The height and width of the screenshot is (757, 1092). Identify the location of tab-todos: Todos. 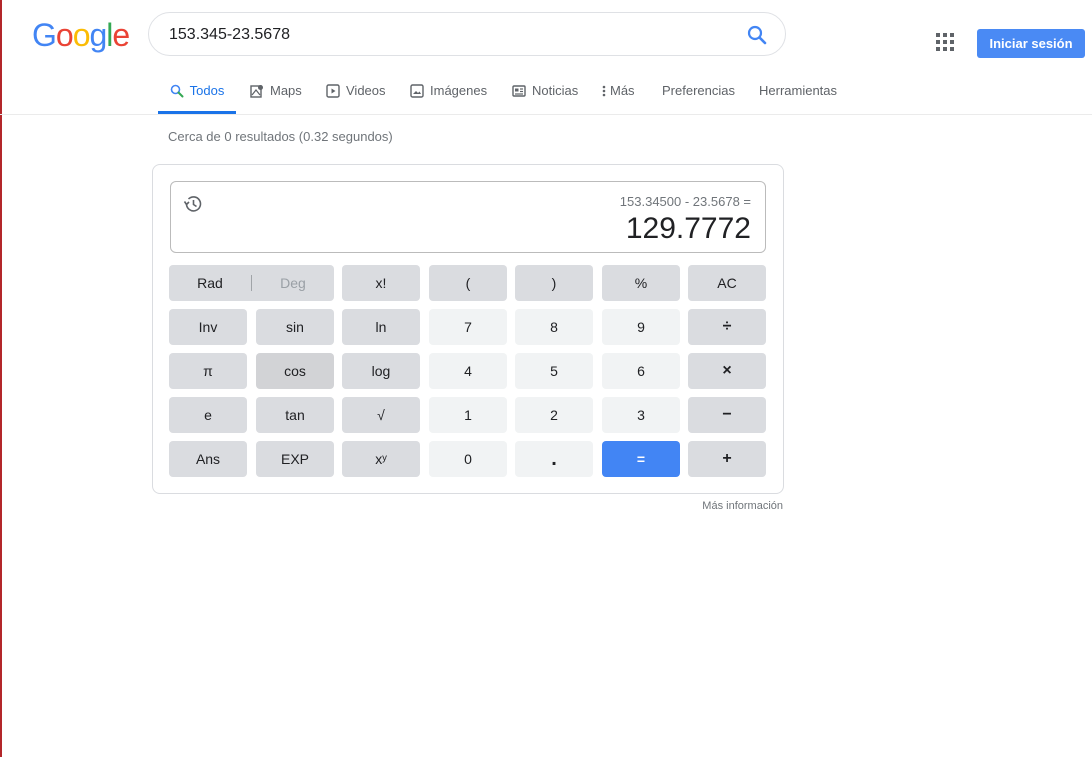
(197, 95).